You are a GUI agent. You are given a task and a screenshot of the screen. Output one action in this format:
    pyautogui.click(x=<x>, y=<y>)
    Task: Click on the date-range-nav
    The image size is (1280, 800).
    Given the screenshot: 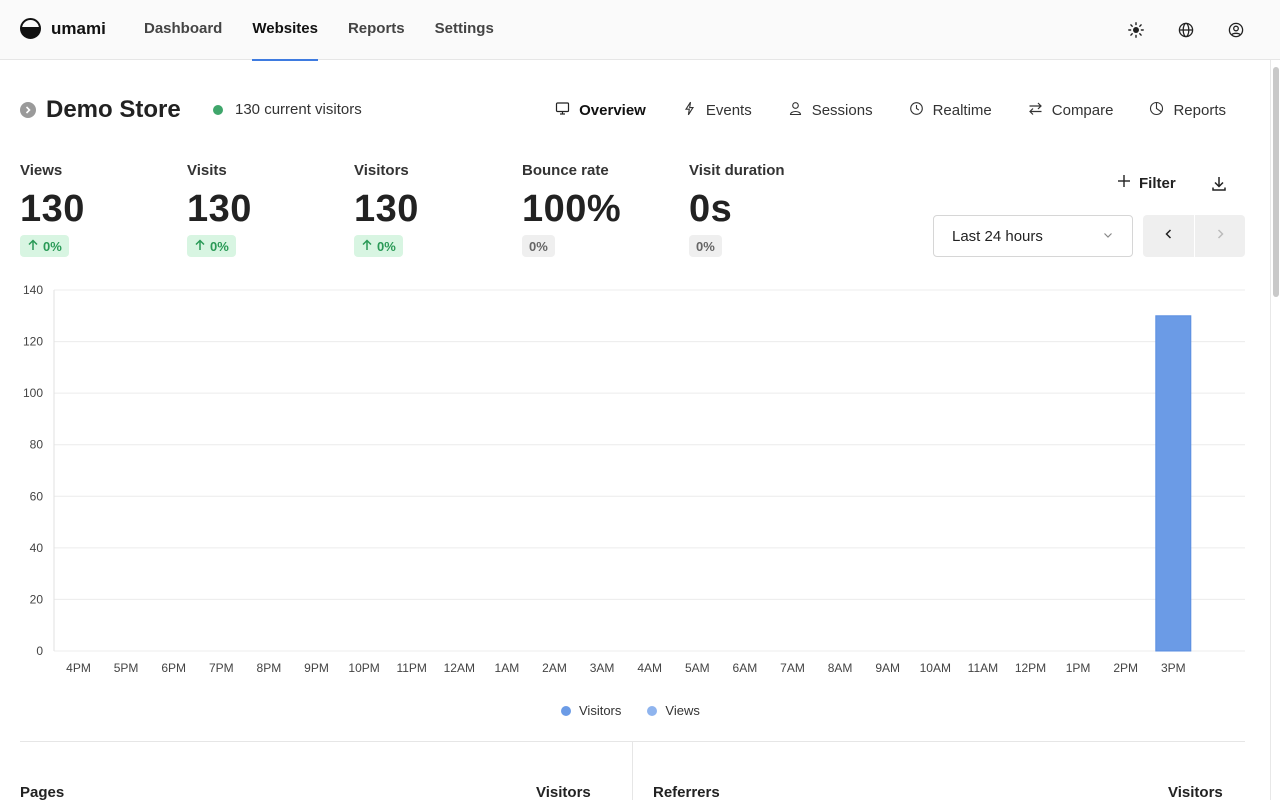 What is the action you would take?
    pyautogui.click(x=1194, y=236)
    